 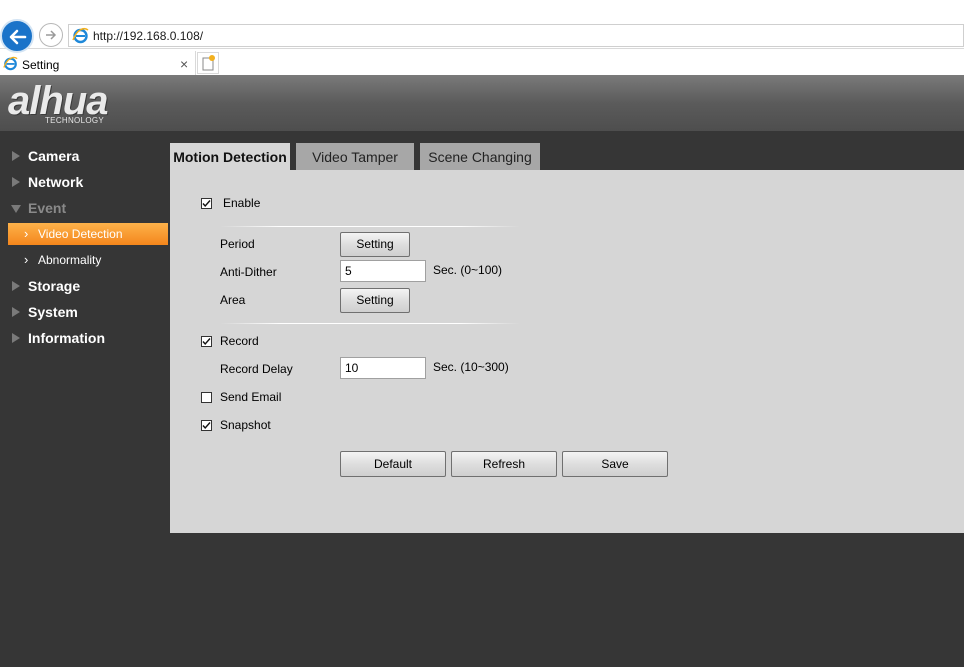 What do you see at coordinates (355, 156) in the screenshot?
I see `tab-video-tamper: Video Tamper` at bounding box center [355, 156].